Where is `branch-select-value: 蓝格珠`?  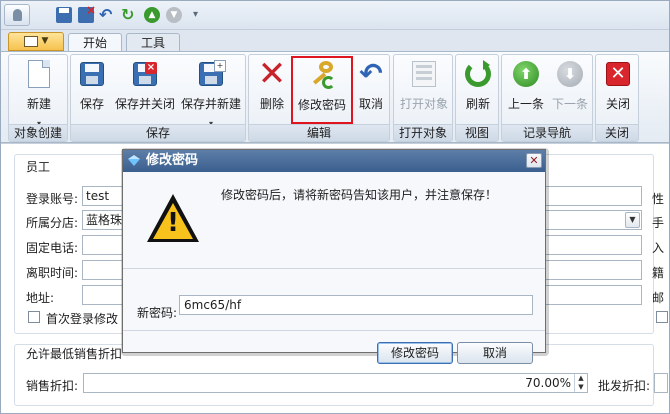 branch-select-value: 蓝格珠 is located at coordinates (104, 220).